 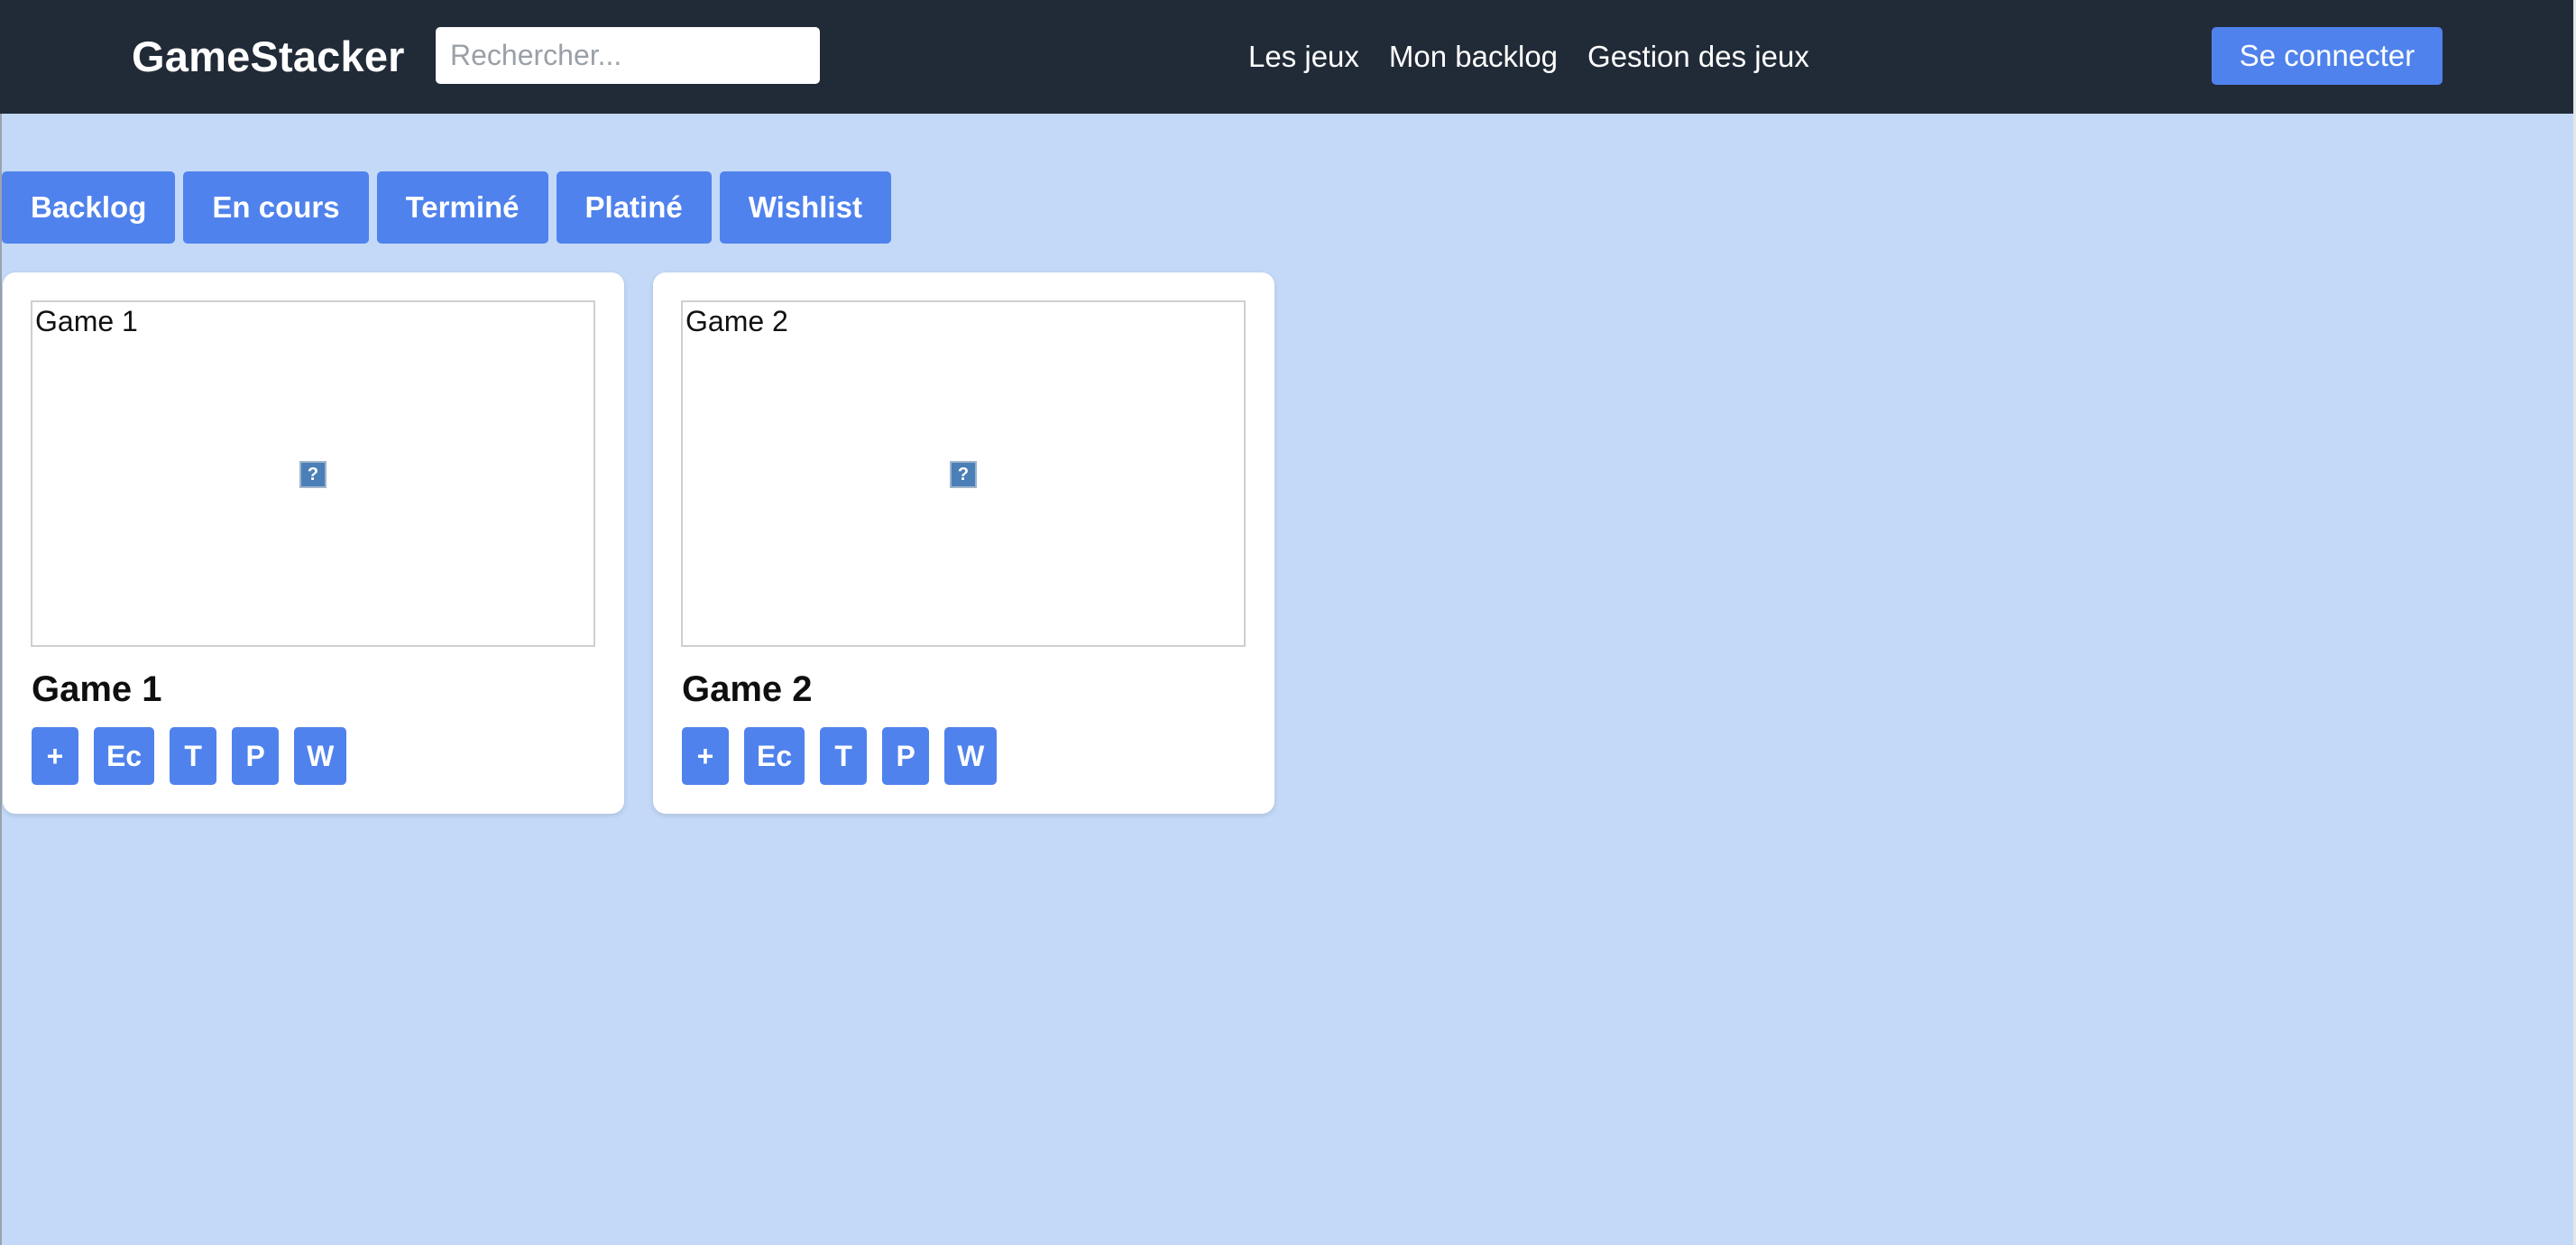 What do you see at coordinates (86, 321) in the screenshot?
I see `image-alt-text: Game 1` at bounding box center [86, 321].